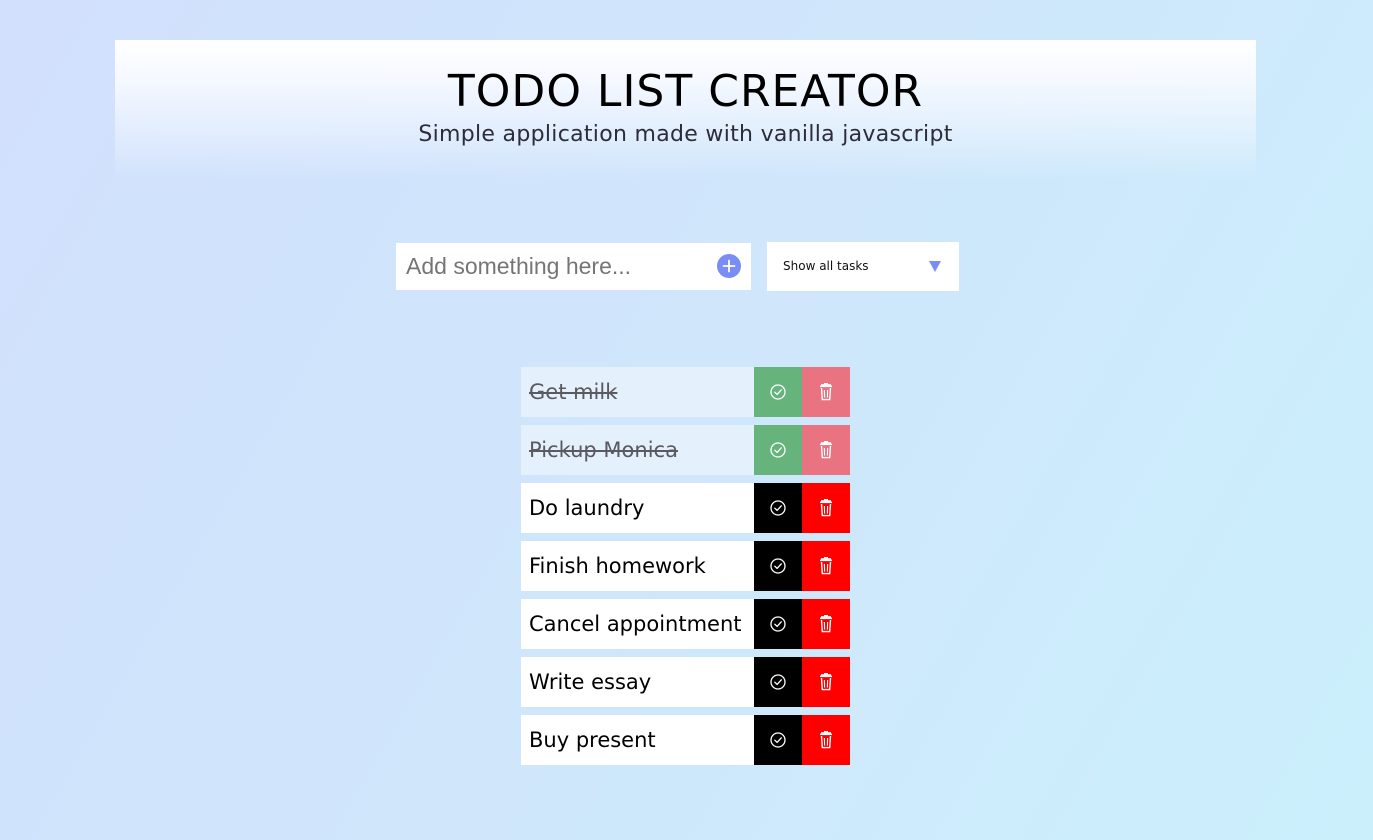 Image resolution: width=1373 pixels, height=840 pixels. I want to click on todo-item-text: Get milk, so click(637, 392).